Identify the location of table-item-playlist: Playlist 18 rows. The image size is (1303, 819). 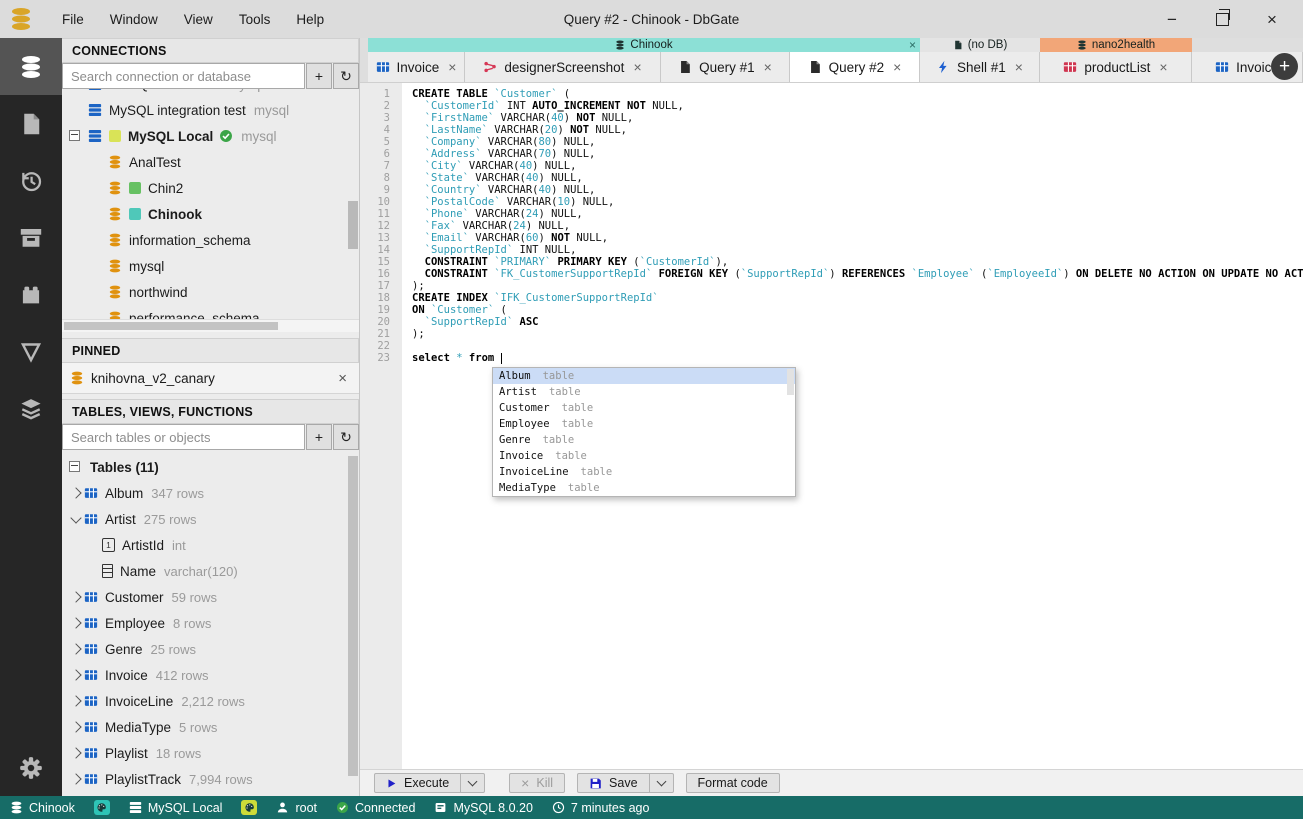
(210, 753).